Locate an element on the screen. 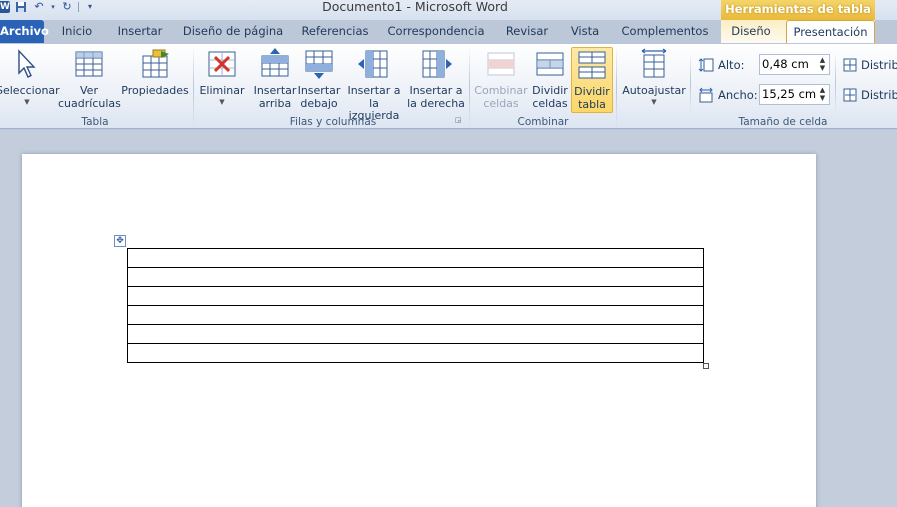  distribuir-columnas-button: Distribu is located at coordinates (879, 95).